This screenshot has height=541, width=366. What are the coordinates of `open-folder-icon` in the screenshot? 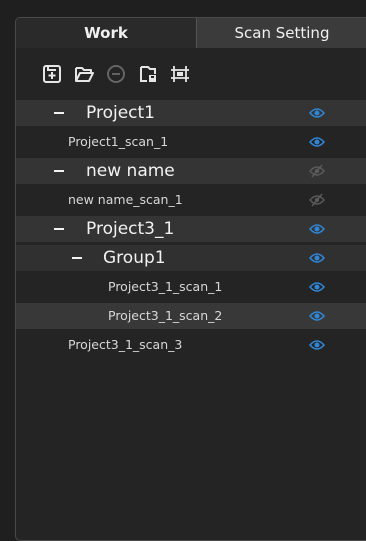 It's located at (84, 74).